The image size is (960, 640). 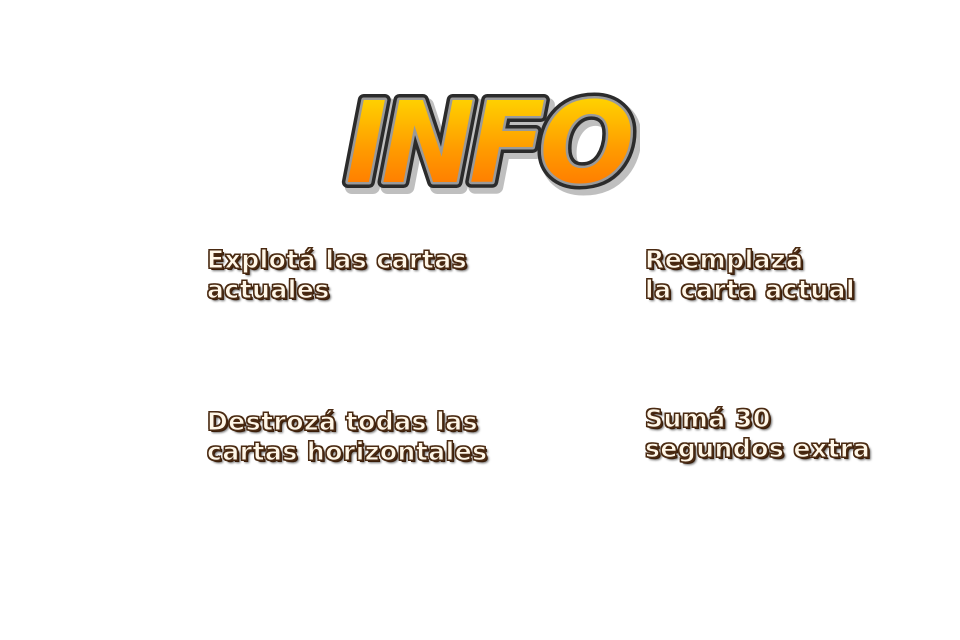 I want to click on tip-time-line2: segundos extra, so click(x=757, y=449).